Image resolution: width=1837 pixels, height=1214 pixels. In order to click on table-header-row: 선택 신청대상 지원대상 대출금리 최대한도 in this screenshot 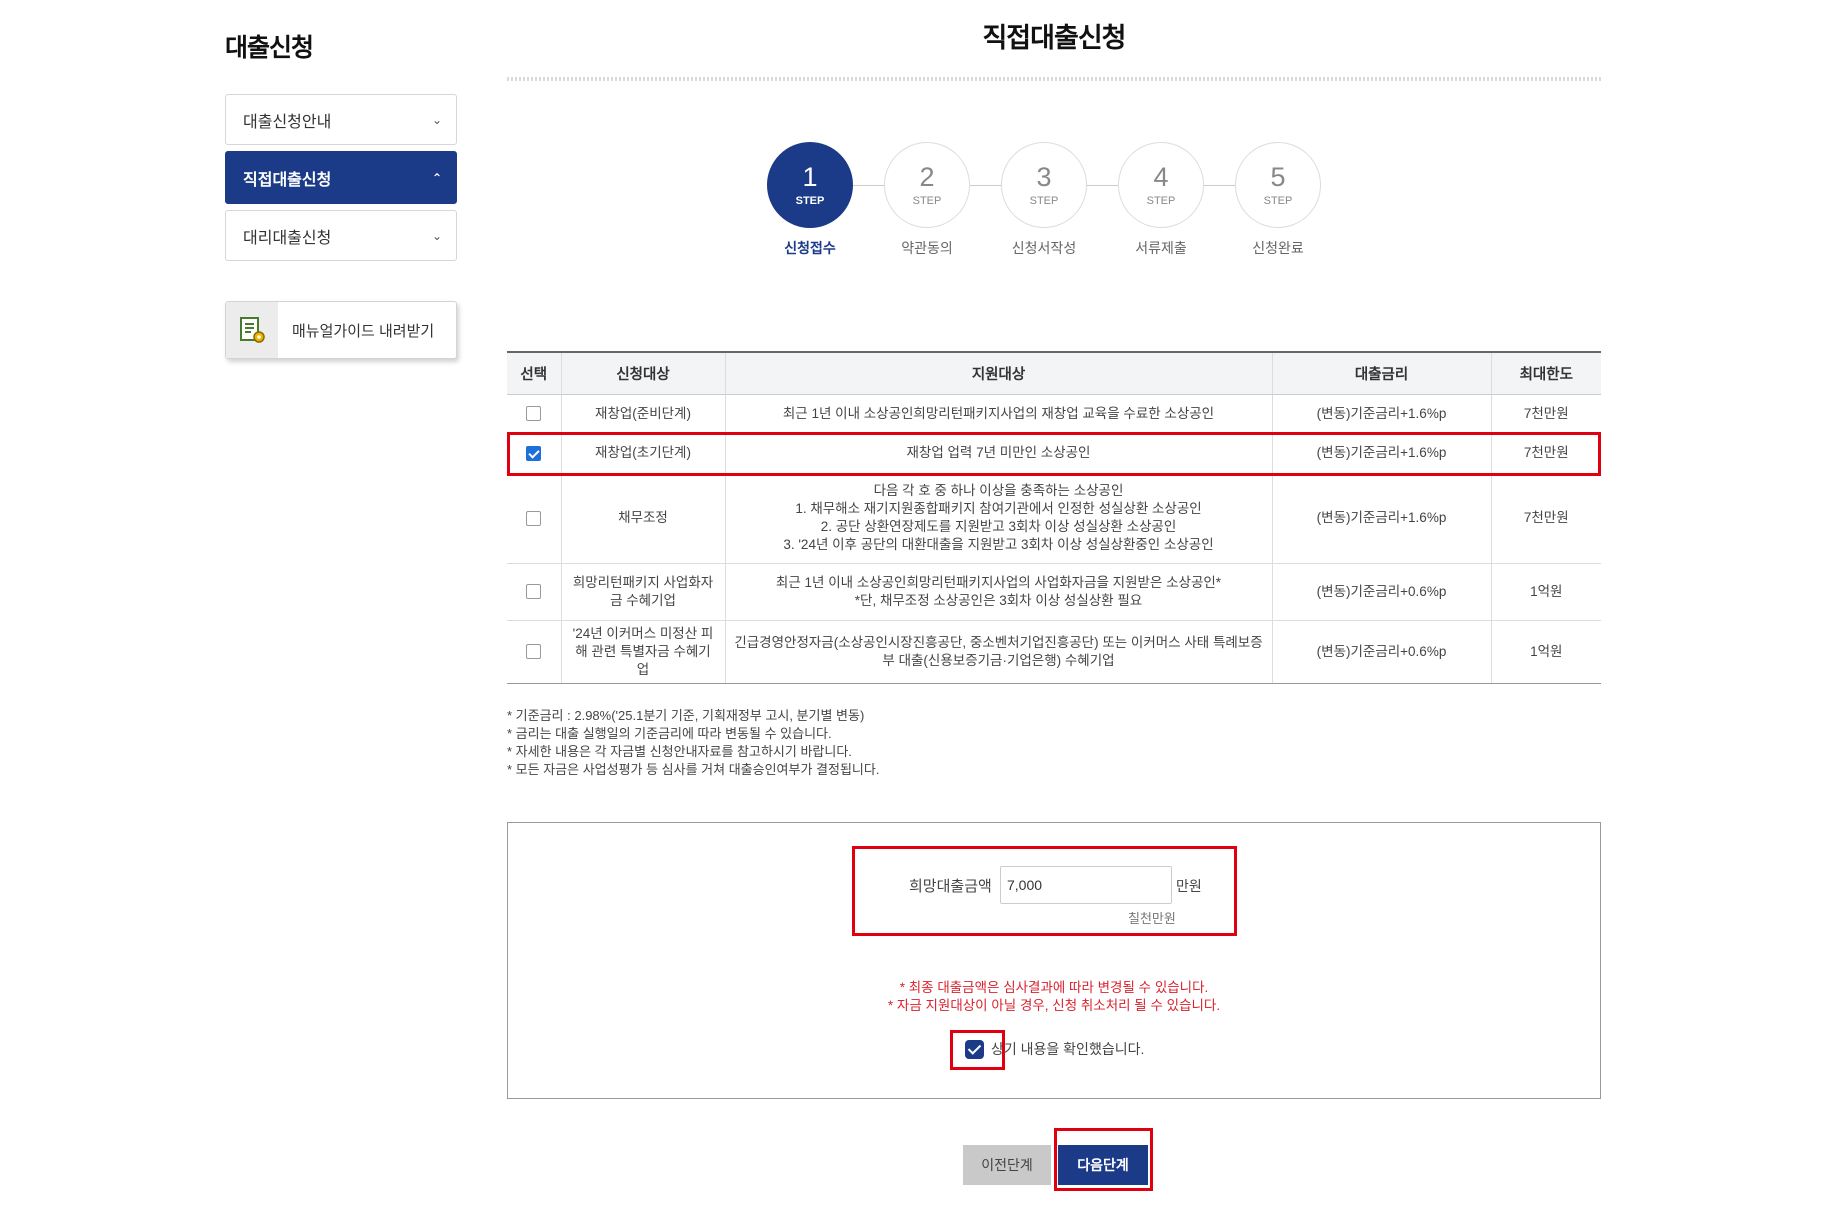, I will do `click(1054, 373)`.